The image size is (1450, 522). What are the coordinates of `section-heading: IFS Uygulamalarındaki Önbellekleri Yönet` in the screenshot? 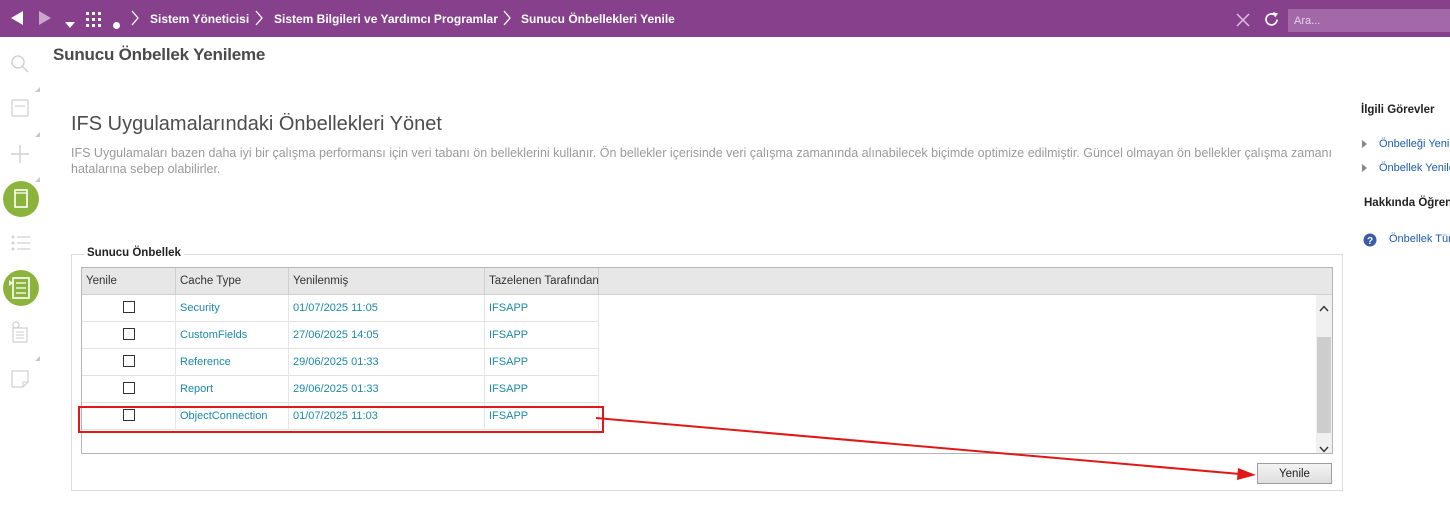 It's located at (256, 124).